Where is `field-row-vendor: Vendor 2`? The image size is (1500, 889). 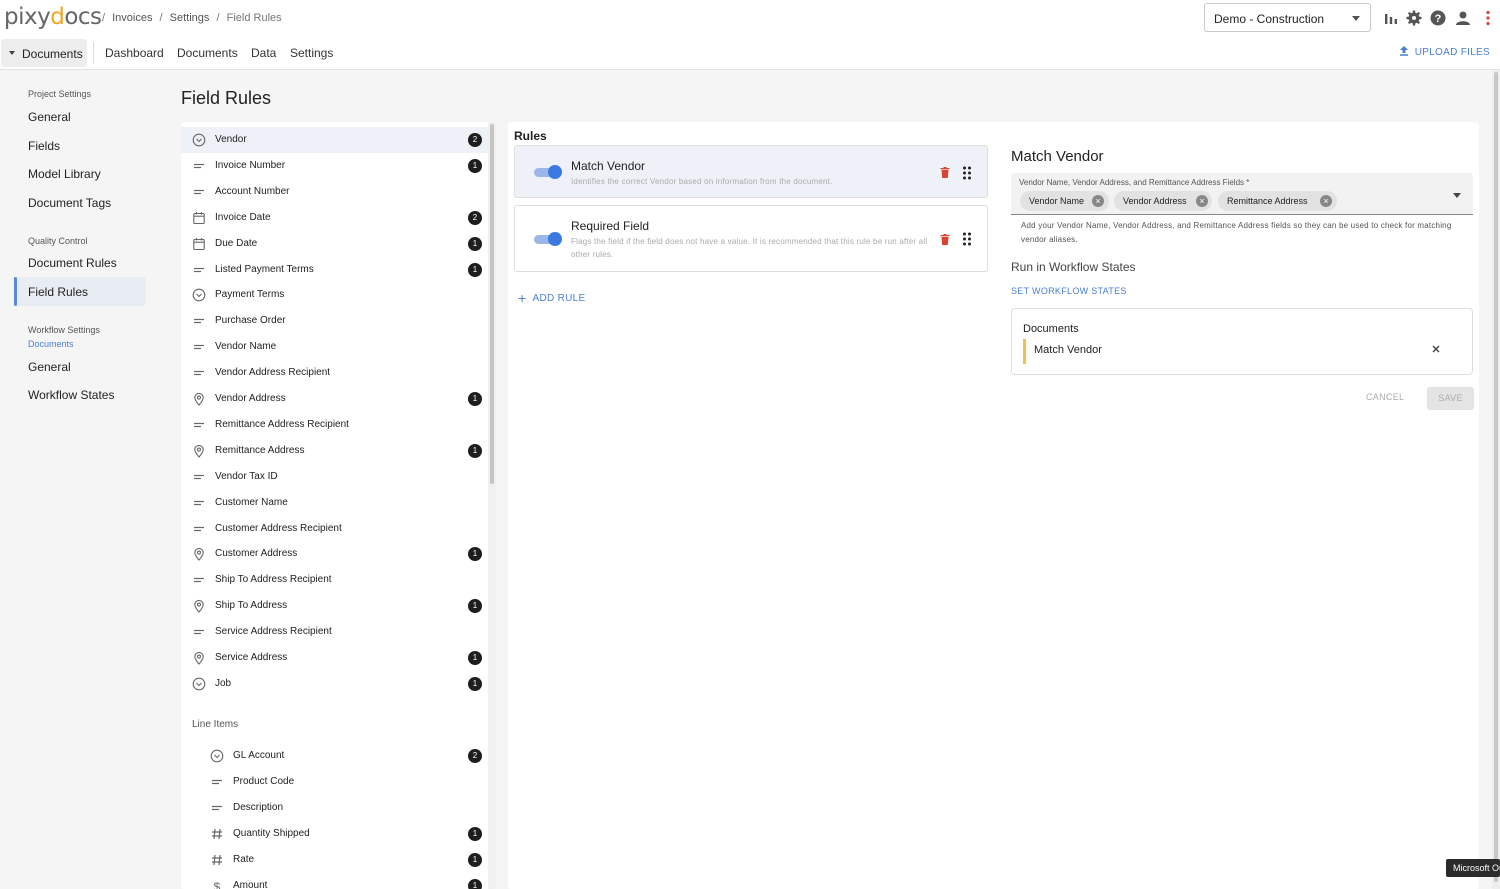
field-row-vendor: Vendor 2 is located at coordinates (334, 140).